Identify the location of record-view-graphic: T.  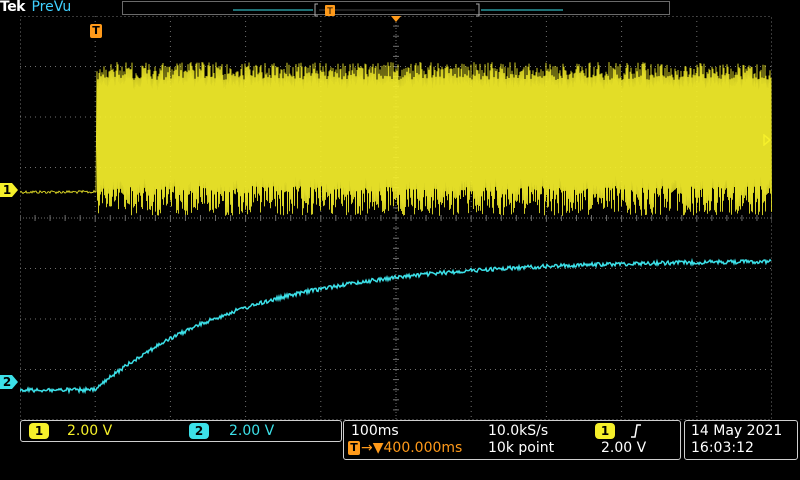
(398, 10).